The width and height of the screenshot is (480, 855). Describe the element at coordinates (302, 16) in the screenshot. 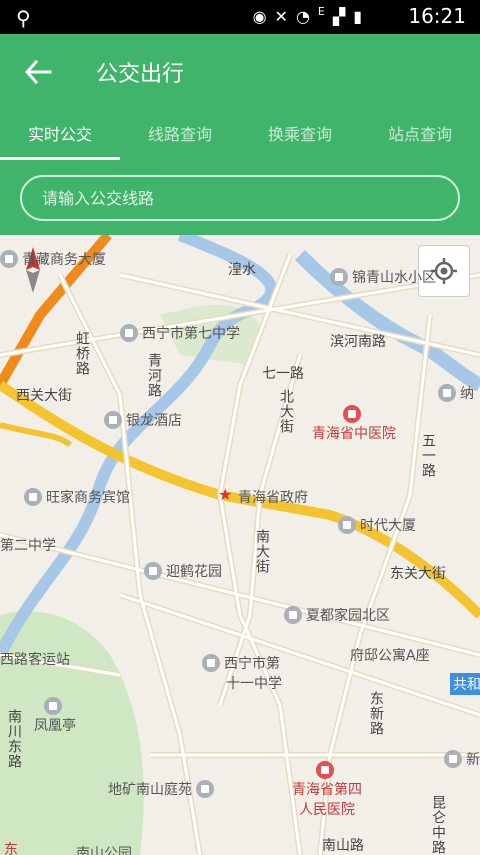

I see `wifi-icon: ◔` at that location.